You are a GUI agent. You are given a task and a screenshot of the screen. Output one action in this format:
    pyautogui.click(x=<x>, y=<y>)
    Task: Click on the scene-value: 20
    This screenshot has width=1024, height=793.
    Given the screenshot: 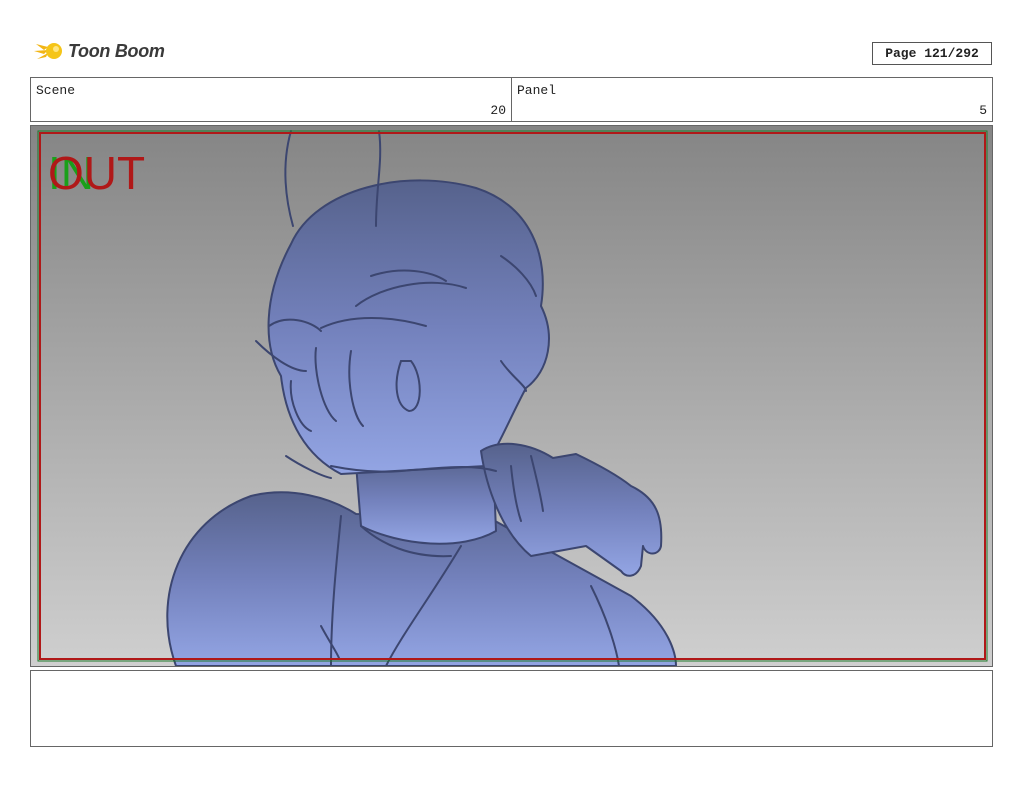 What is the action you would take?
    pyautogui.click(x=498, y=110)
    